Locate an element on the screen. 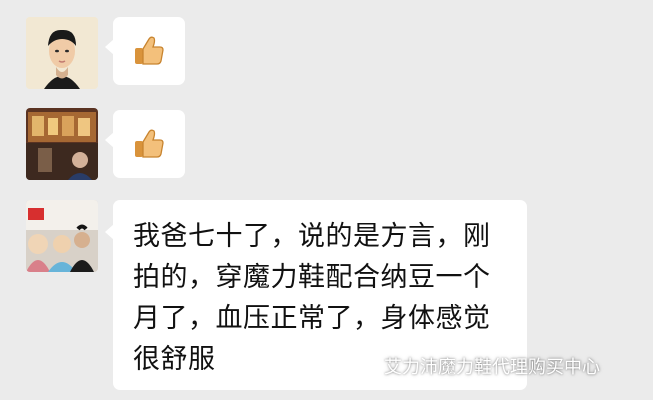  watermark: 艾力沛魔力鞋代理购买中心 is located at coordinates (473, 366).